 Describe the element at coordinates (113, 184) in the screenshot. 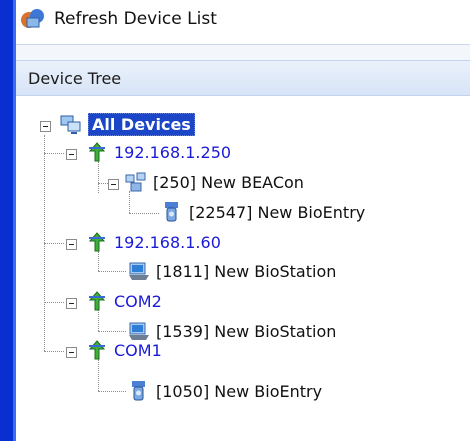

I see `collapse-toggle-device` at that location.